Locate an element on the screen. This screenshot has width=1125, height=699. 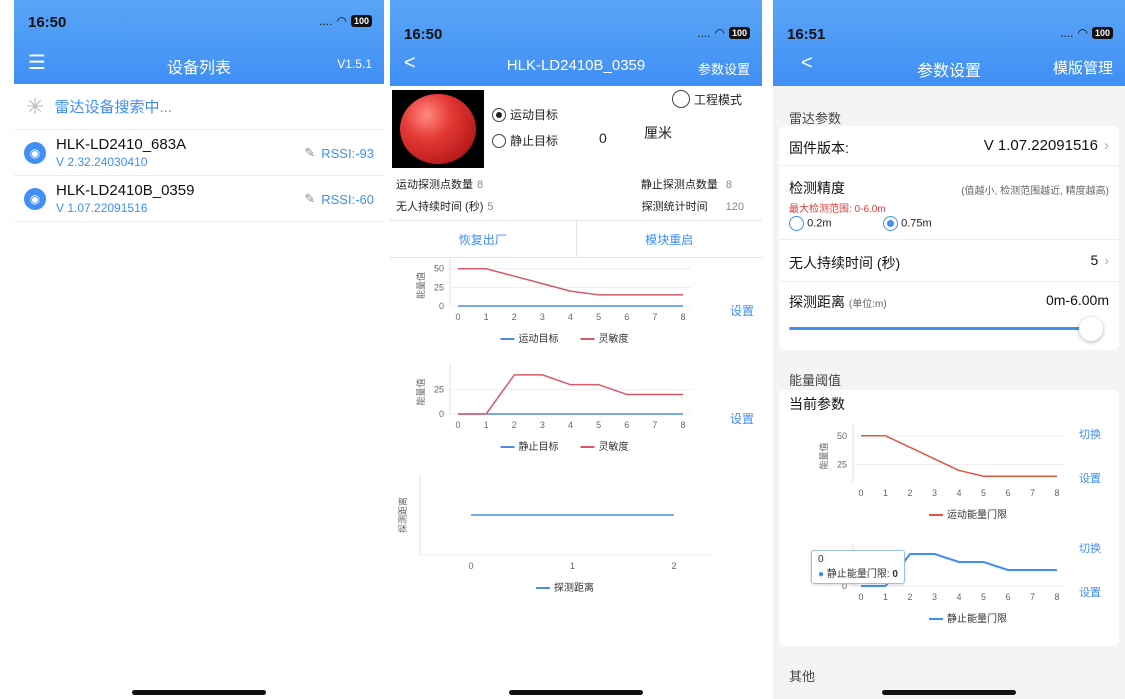
tooltip-number: 0 is located at coordinates (895, 574).